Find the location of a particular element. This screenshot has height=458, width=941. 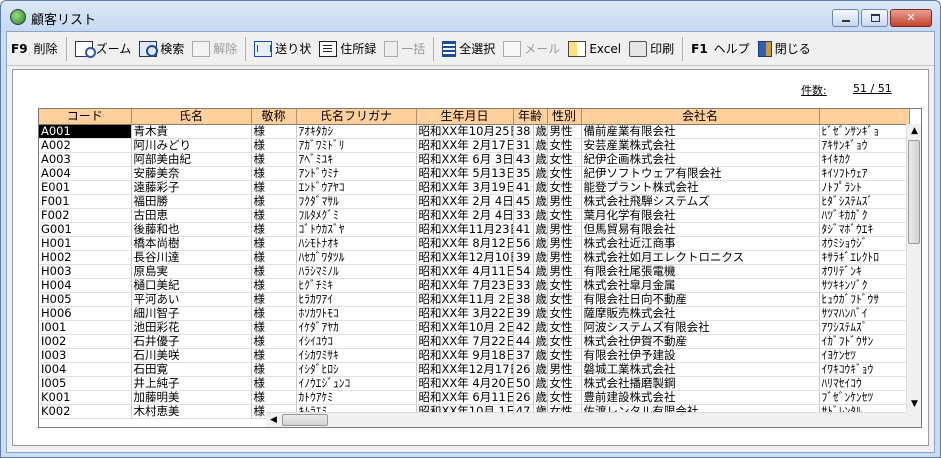

cell-birthdate: 昭和XX年11月23日 is located at coordinates (465, 229).